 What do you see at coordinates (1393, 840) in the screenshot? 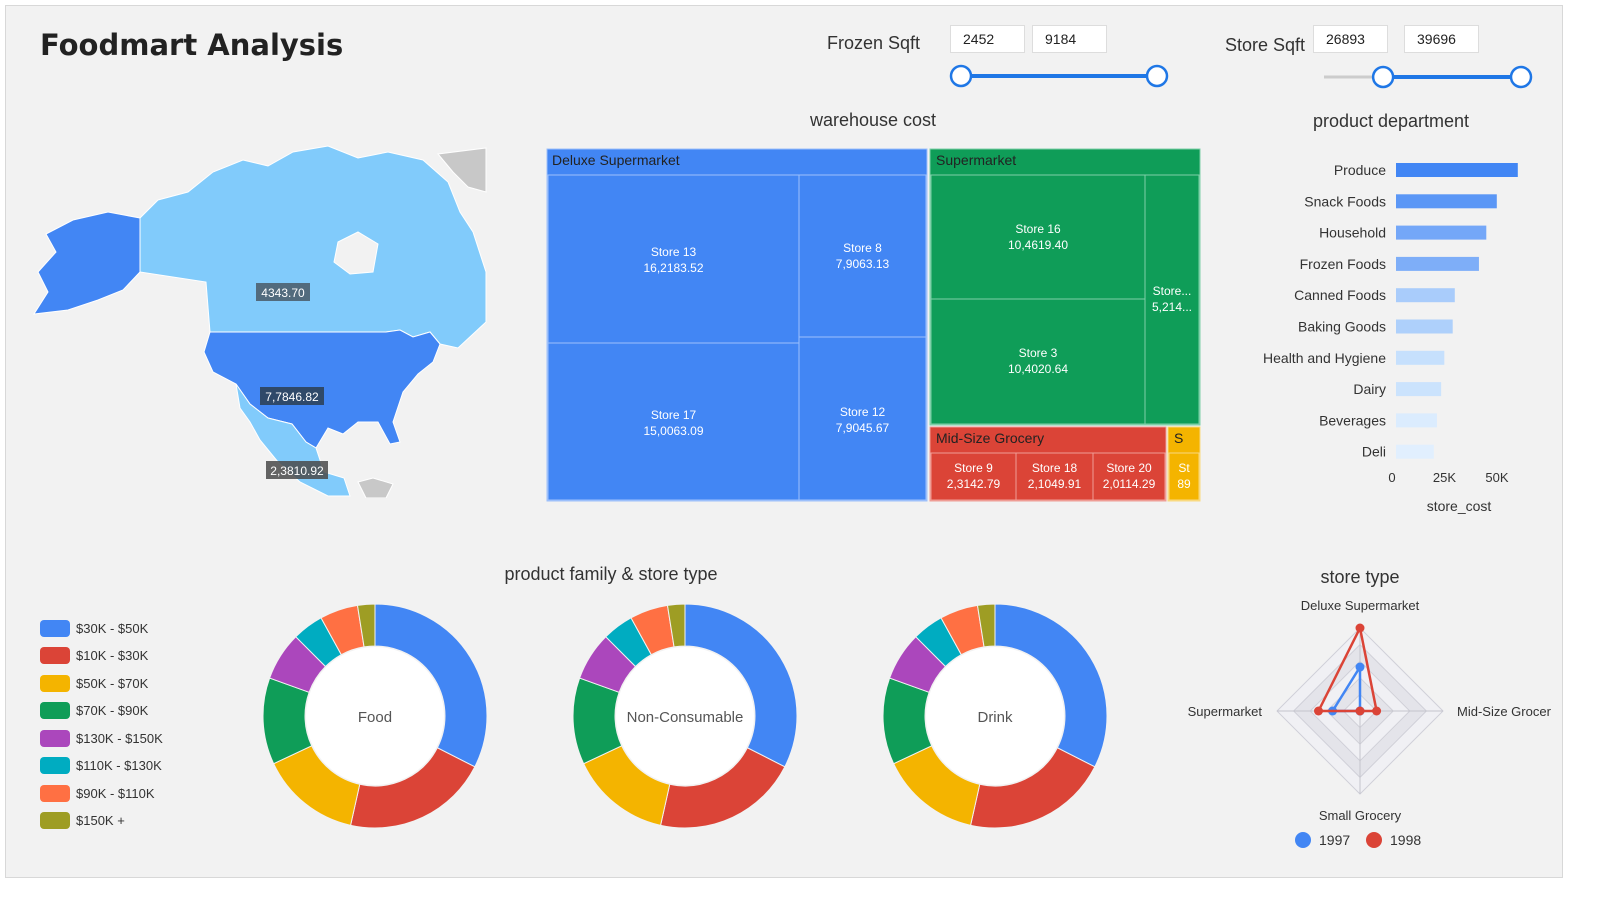
I see `radar-legend-1998: 1998` at bounding box center [1393, 840].